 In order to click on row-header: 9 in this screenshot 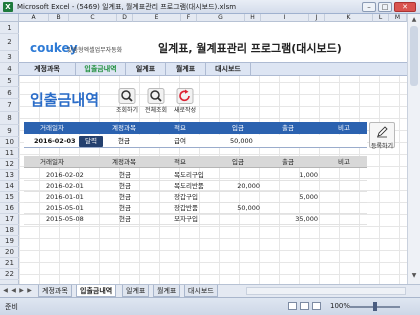, I will do `click(9, 131)`.